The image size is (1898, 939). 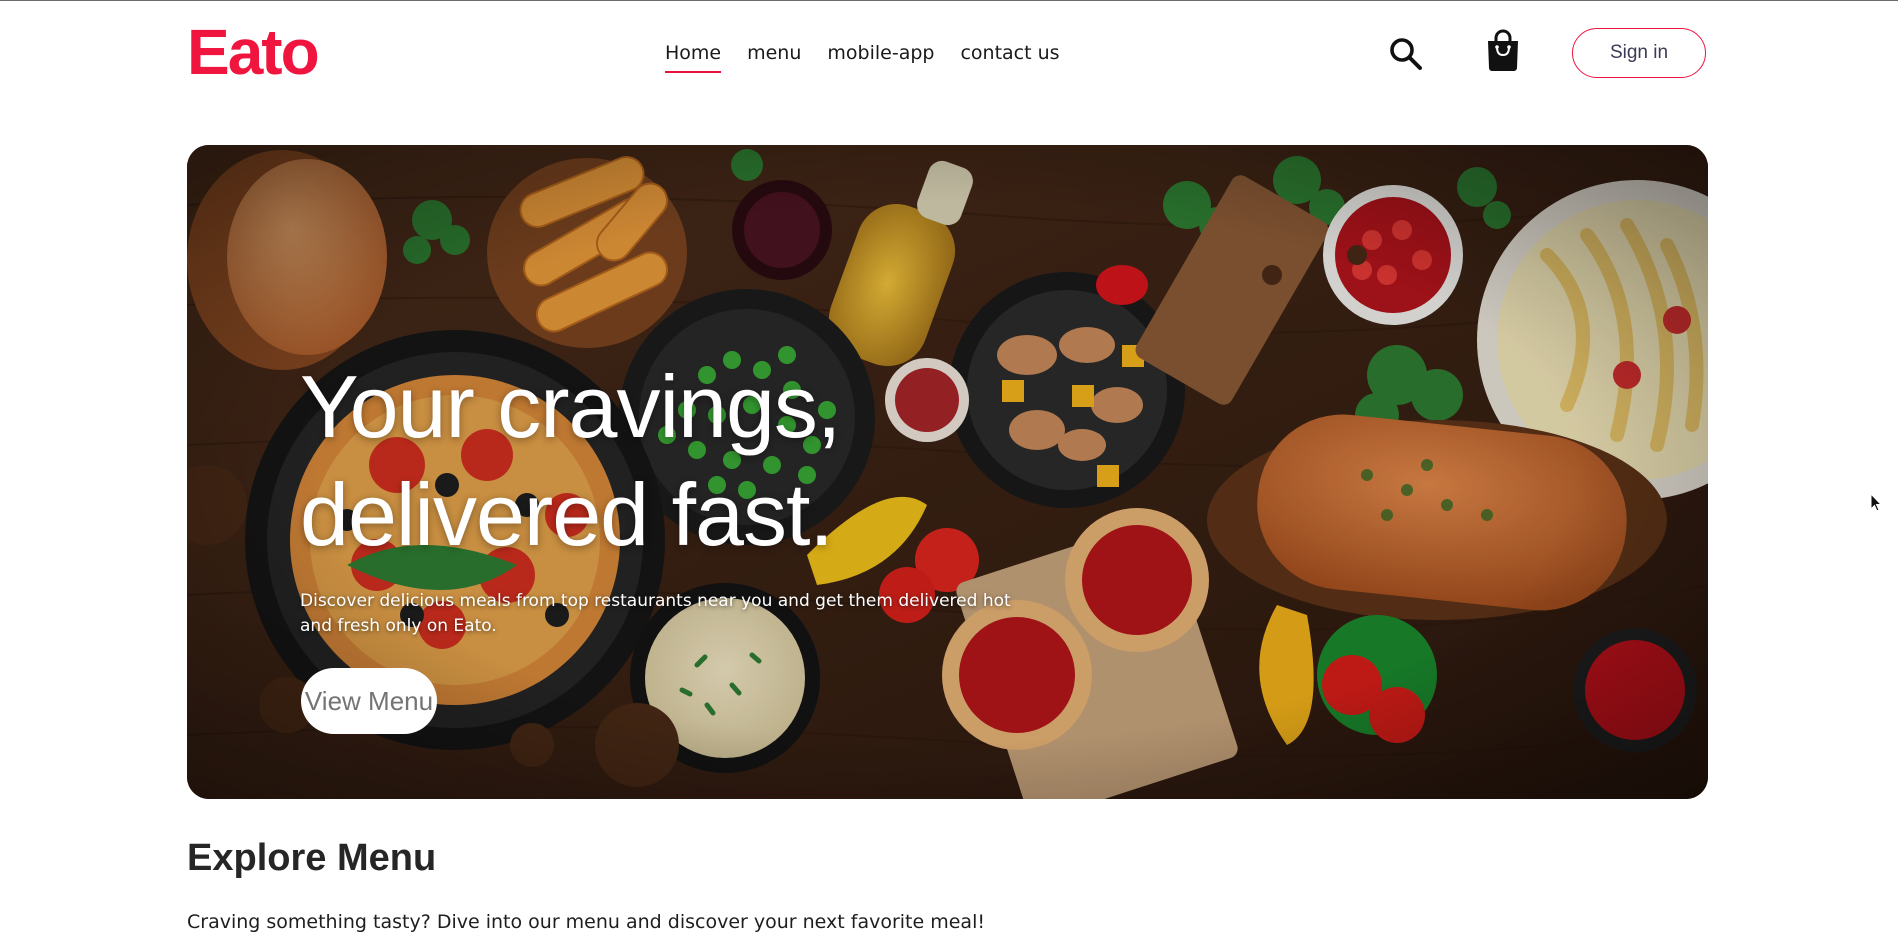 What do you see at coordinates (570, 406) in the screenshot?
I see `hero-title-line-1: Your cravings,` at bounding box center [570, 406].